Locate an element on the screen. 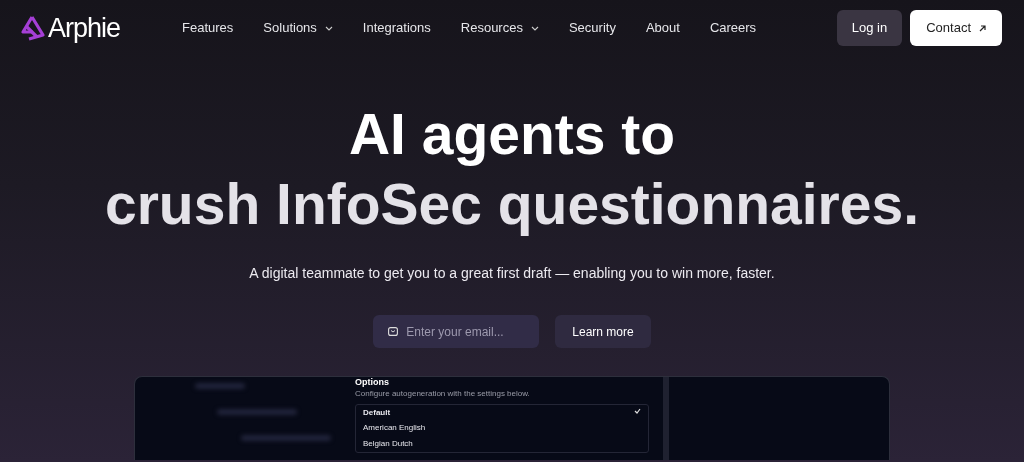 The image size is (1024, 462). check-icon is located at coordinates (637, 410).